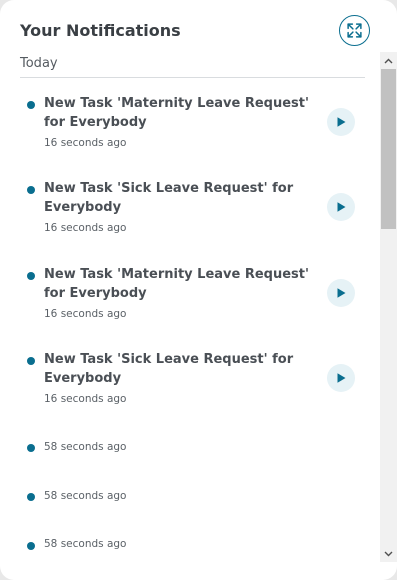 The width and height of the screenshot is (397, 580). I want to click on scroll-up-button, so click(388, 60).